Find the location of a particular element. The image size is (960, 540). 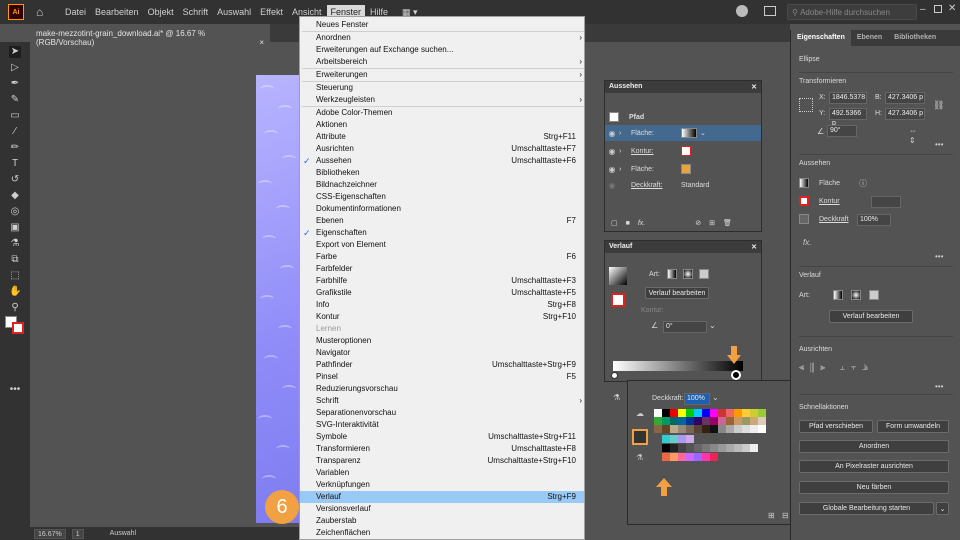

pencil-icon: ✏ is located at coordinates (15, 148).